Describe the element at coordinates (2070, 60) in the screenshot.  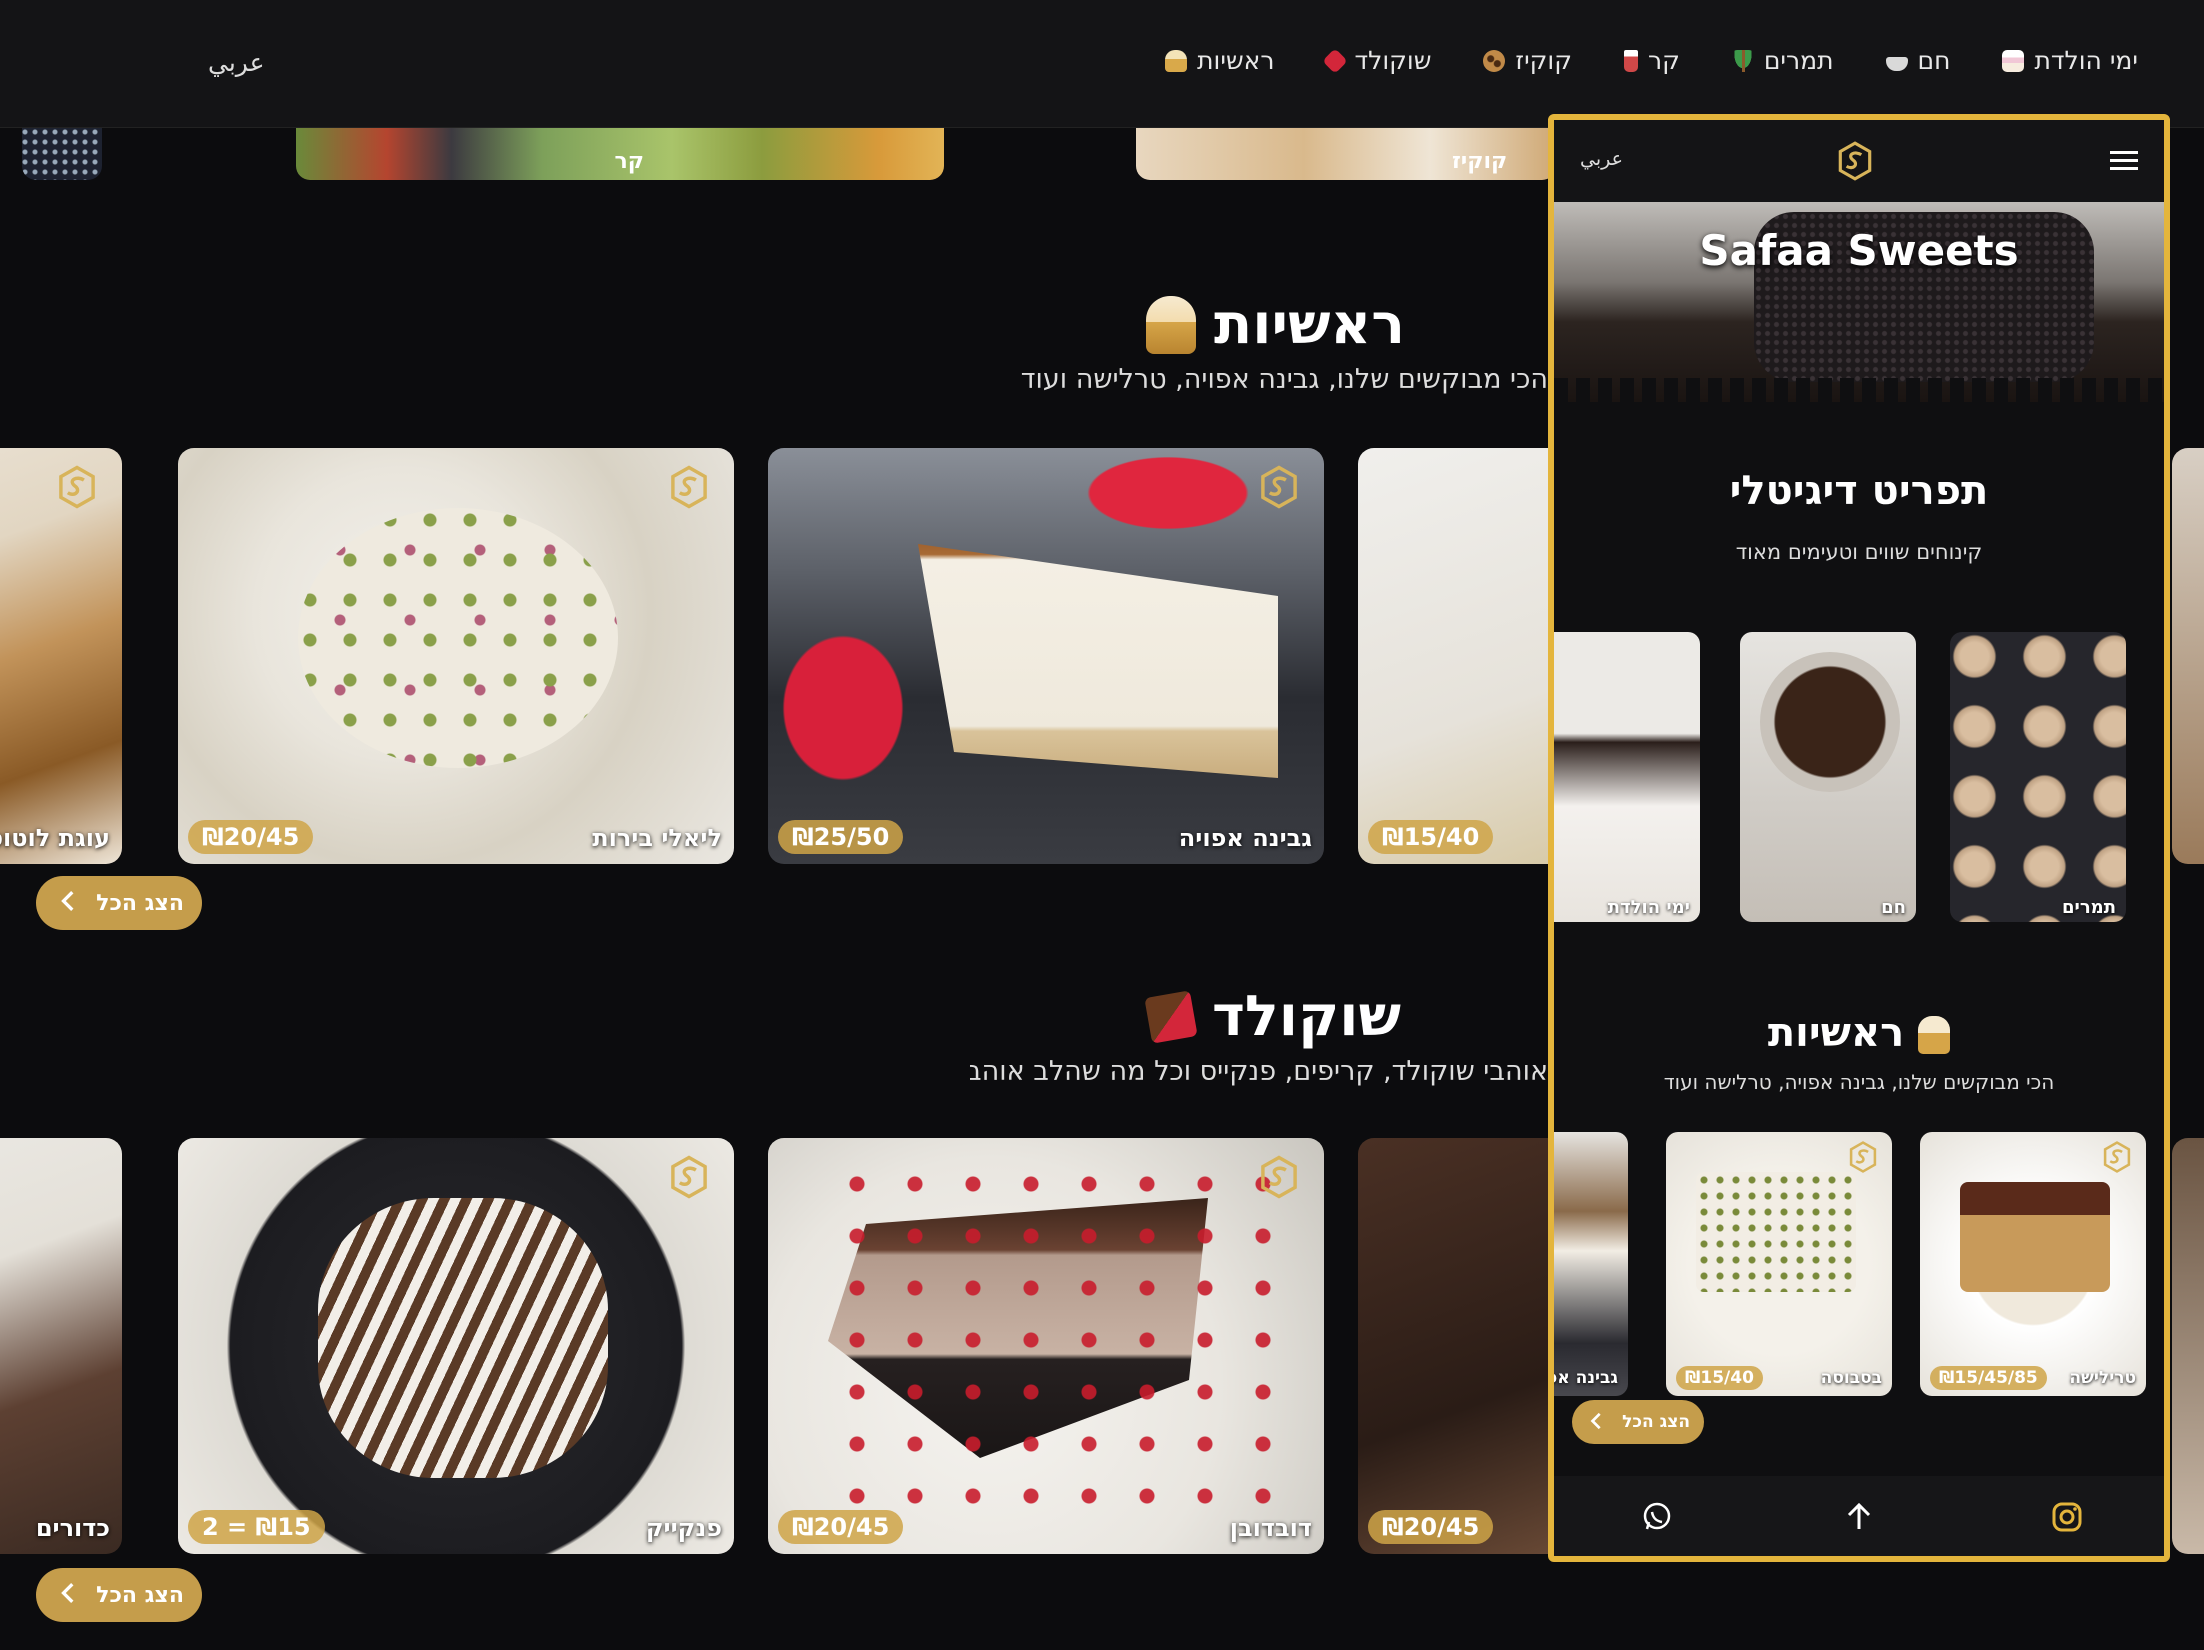
I see `nav-link-birthdays: ימי הולדת` at that location.